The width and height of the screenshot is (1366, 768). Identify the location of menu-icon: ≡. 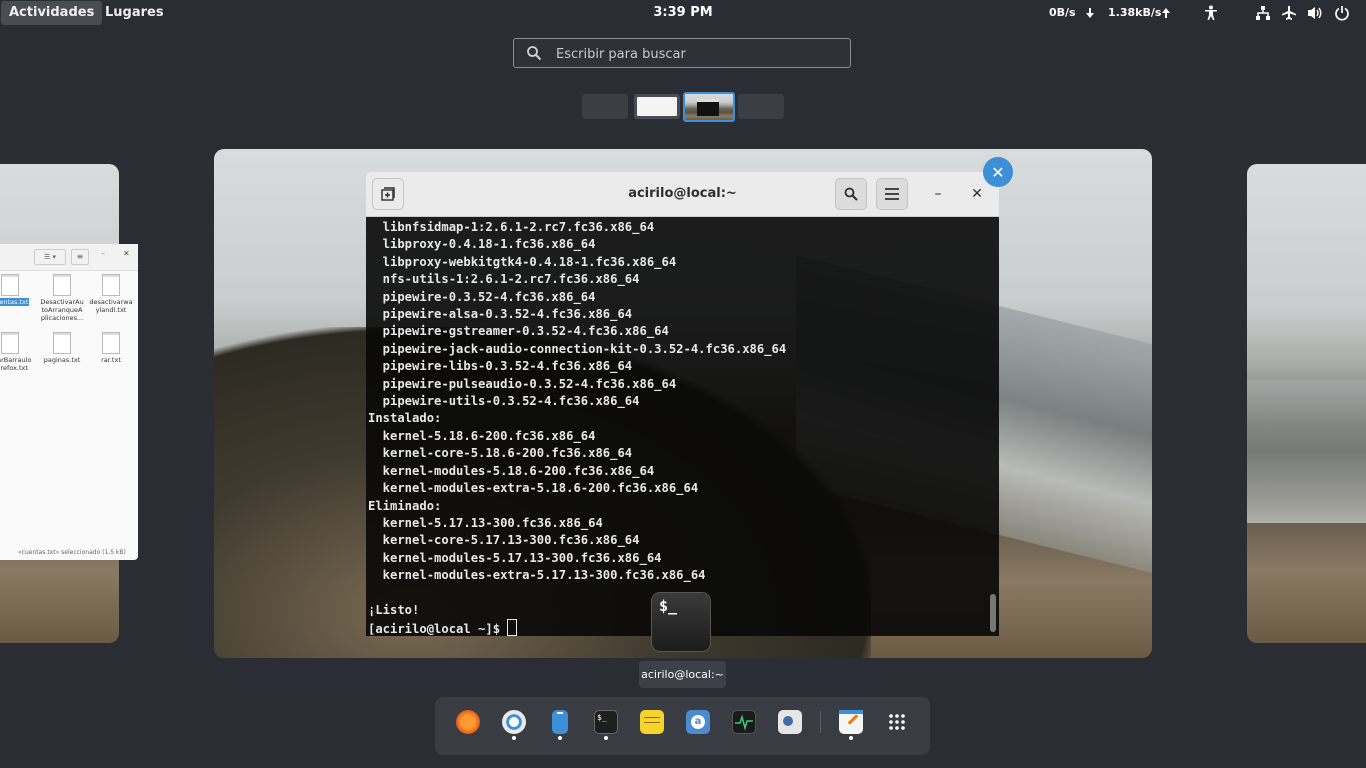
(80, 257).